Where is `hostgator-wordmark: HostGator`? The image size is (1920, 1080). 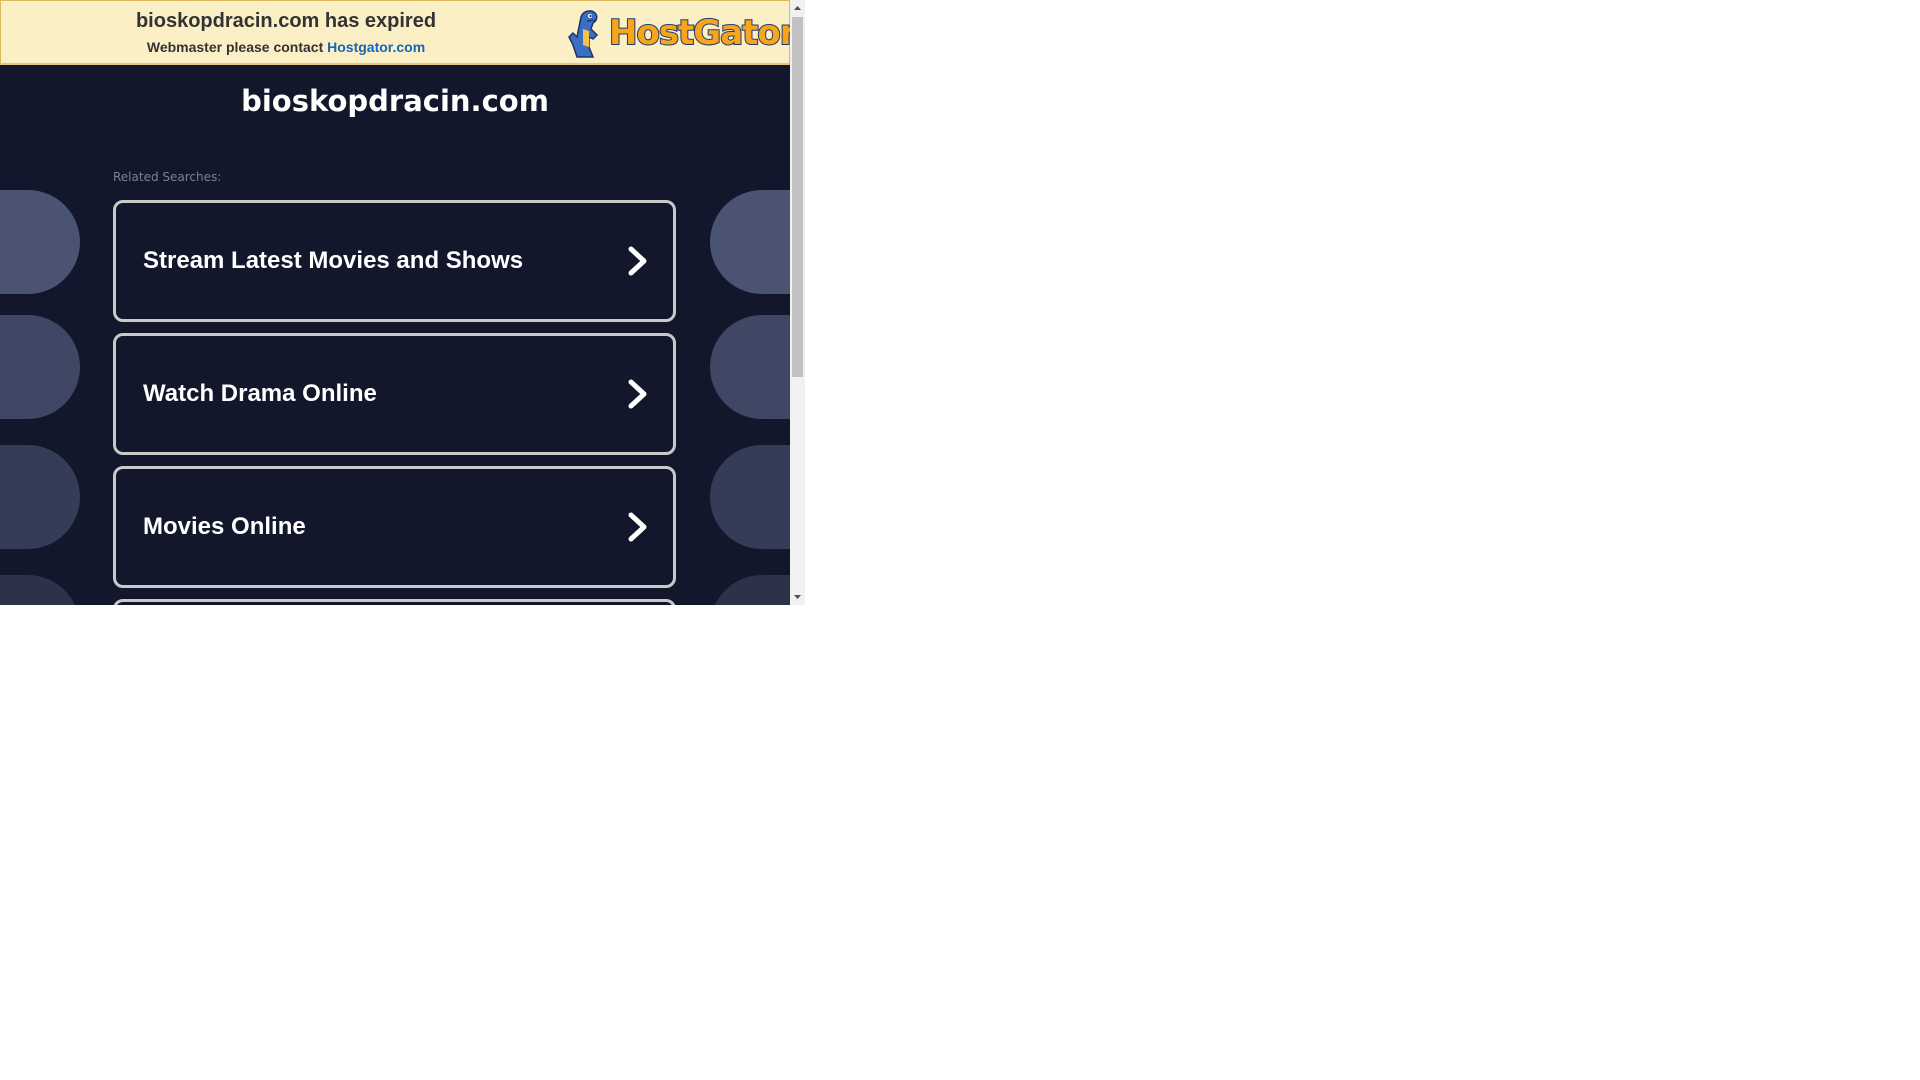
hostgator-wordmark: HostGator is located at coordinates (699, 33).